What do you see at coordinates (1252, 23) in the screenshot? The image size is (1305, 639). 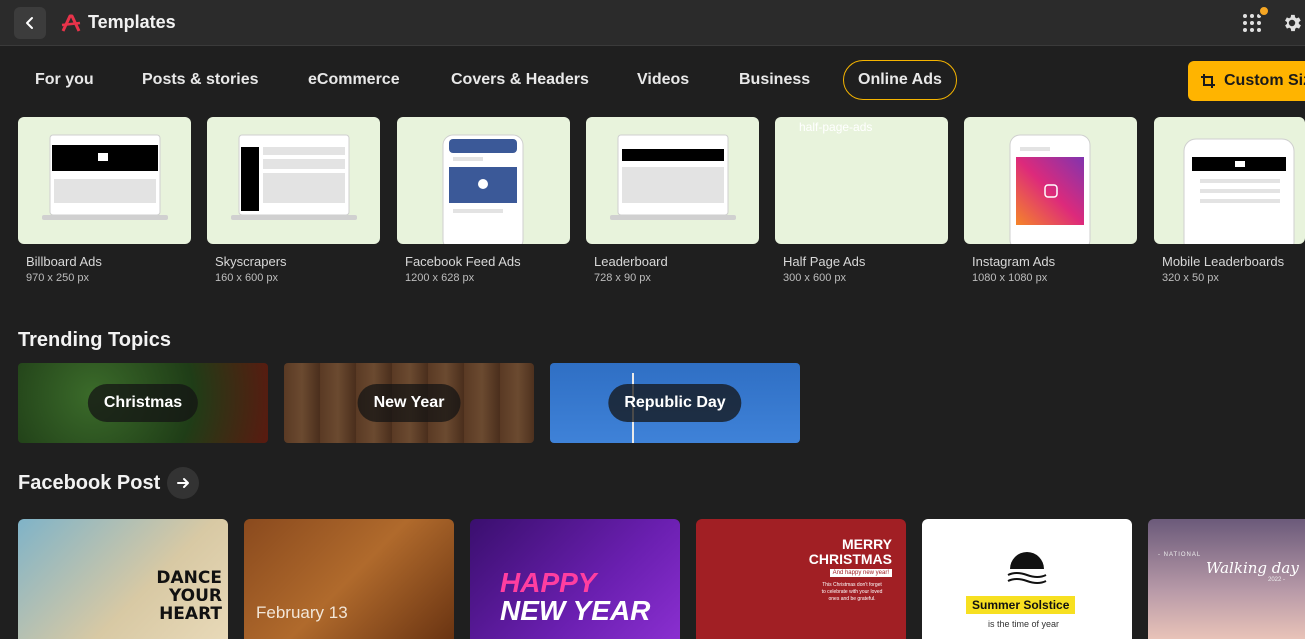 I see `apps-grid-icon` at bounding box center [1252, 23].